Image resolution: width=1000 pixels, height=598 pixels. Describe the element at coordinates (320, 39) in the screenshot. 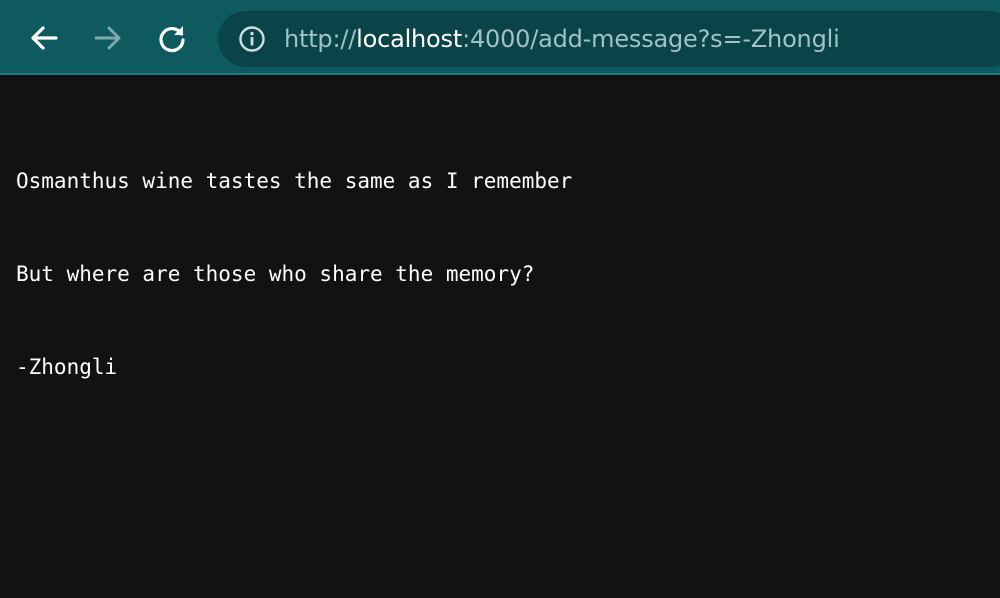

I see `url-scheme: http://` at that location.